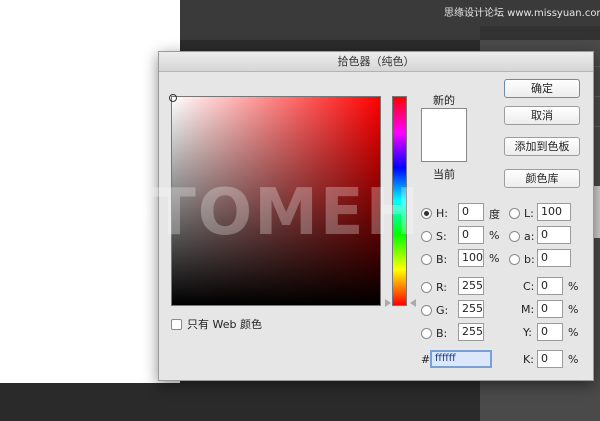 This screenshot has height=421, width=600. What do you see at coordinates (173, 98) in the screenshot?
I see `color-field-marker-icon` at bounding box center [173, 98].